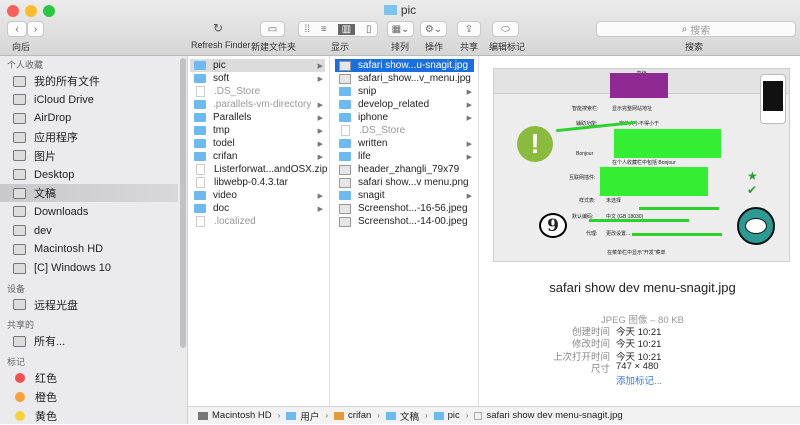 The width and height of the screenshot is (800, 425). Describe the element at coordinates (258, 169) in the screenshot. I see `file-row: Listerforwat...andOSX.zip` at that location.